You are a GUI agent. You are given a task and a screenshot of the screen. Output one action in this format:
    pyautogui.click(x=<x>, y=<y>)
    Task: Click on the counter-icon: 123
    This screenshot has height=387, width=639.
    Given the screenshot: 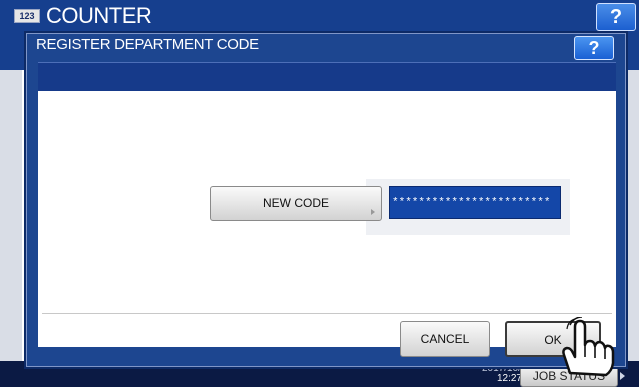 What is the action you would take?
    pyautogui.click(x=27, y=16)
    